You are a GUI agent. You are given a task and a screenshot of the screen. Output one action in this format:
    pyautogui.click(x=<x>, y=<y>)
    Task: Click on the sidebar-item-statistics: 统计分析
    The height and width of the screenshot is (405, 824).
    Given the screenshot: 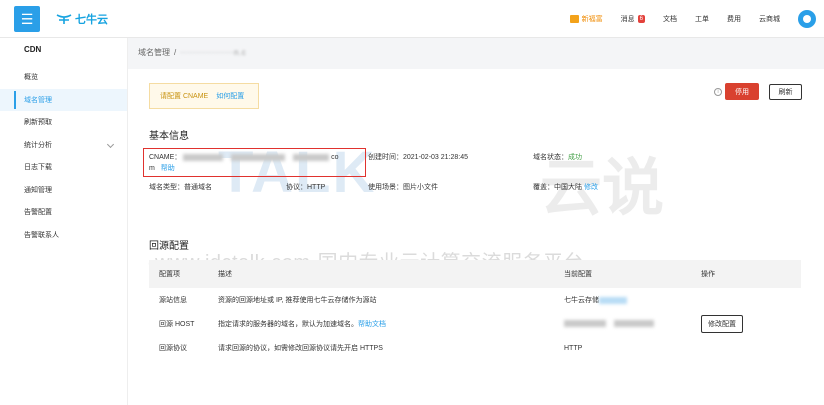 What is the action you would take?
    pyautogui.click(x=63, y=145)
    